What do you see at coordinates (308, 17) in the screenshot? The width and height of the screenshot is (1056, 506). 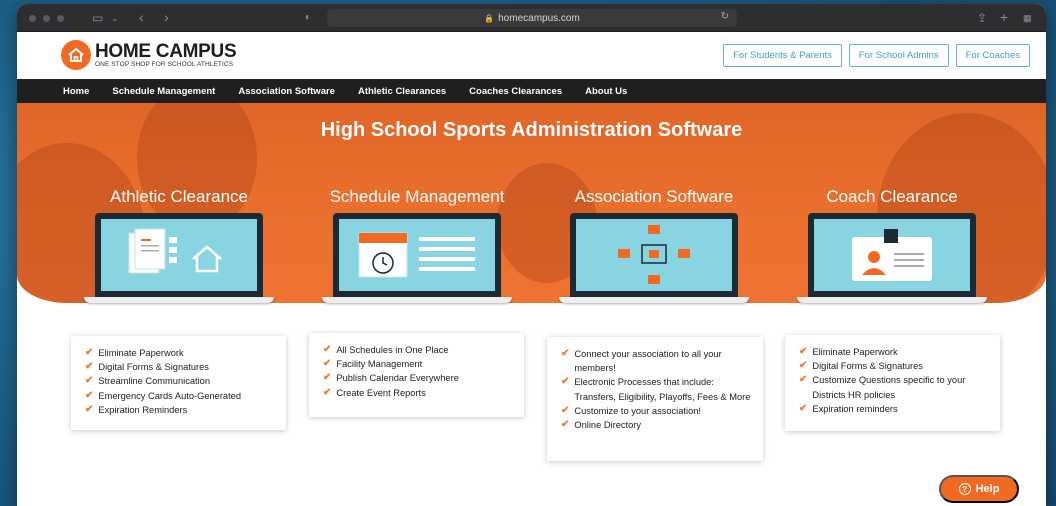 I see `privacy-shield-icon: ◐` at bounding box center [308, 17].